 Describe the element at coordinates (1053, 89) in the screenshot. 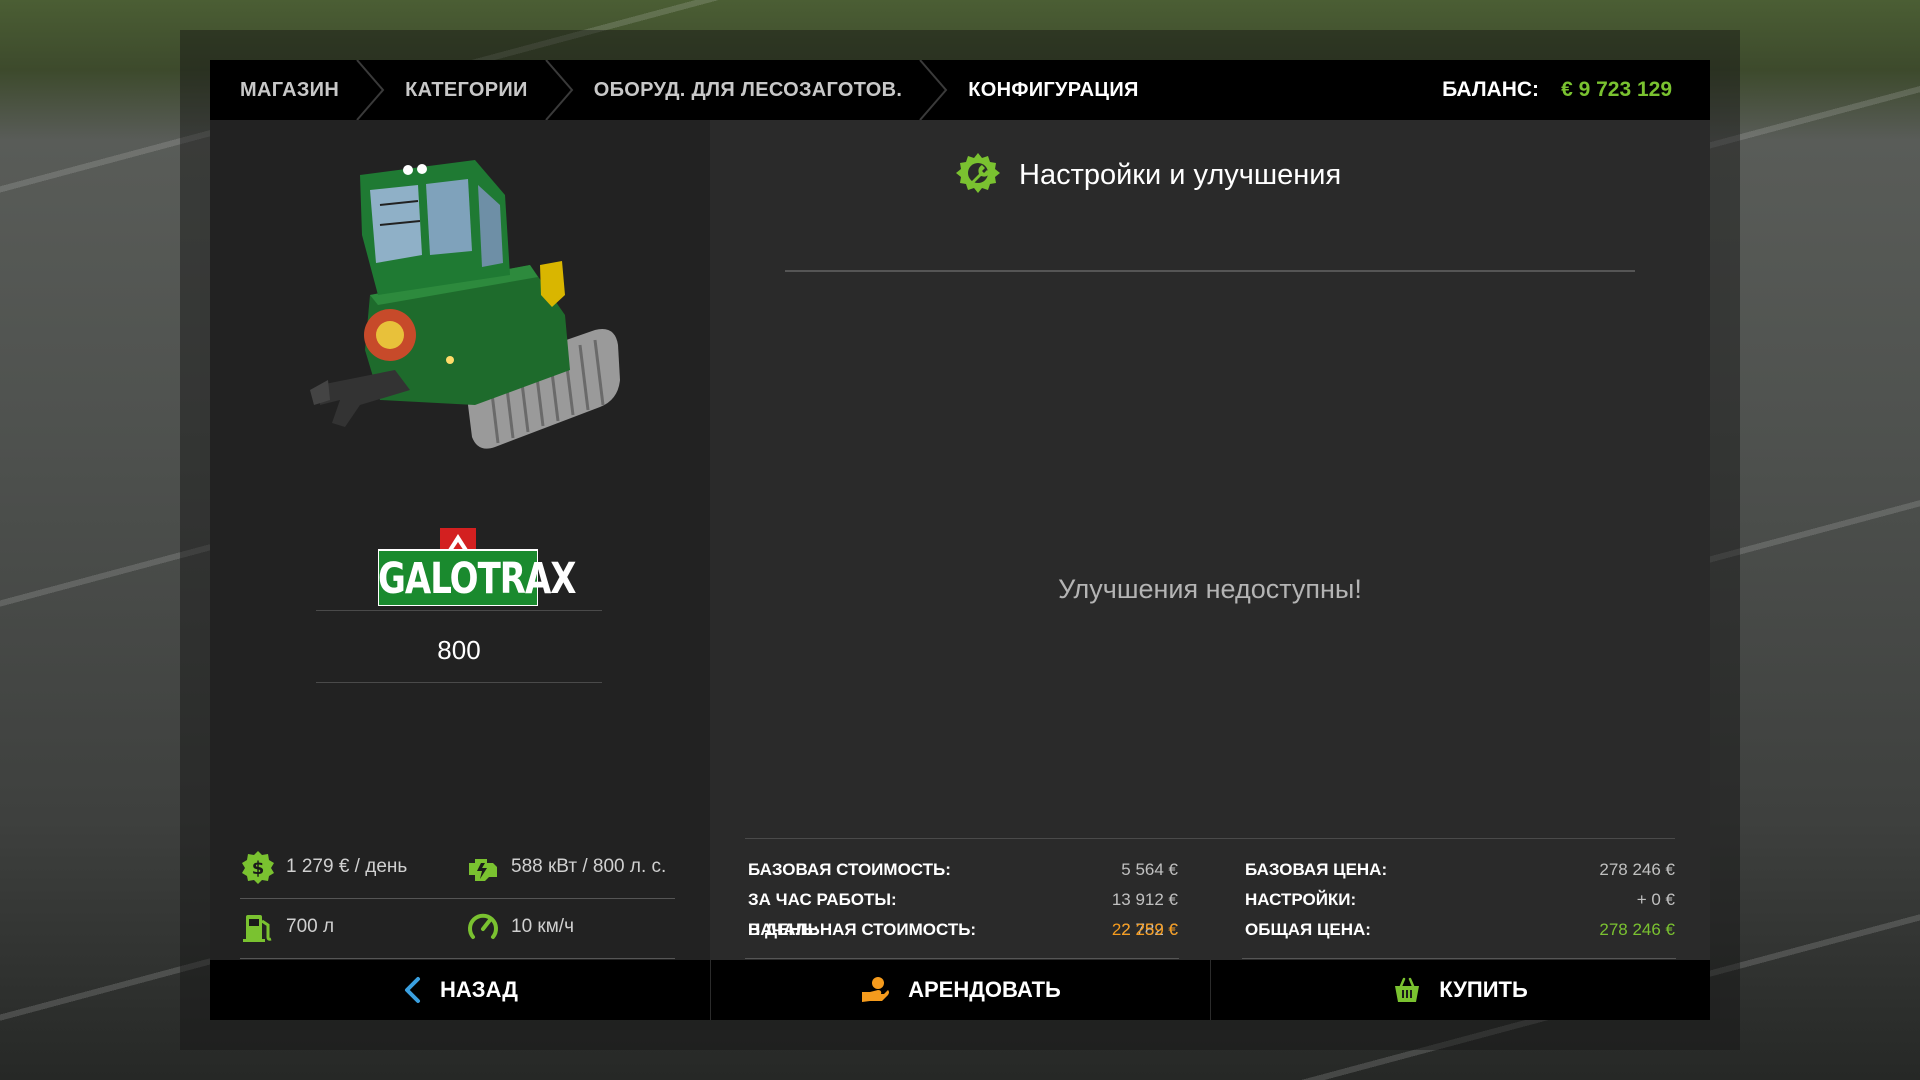

I see `breadcrumb-configuration: КОНФИГУРАЦИЯ` at that location.